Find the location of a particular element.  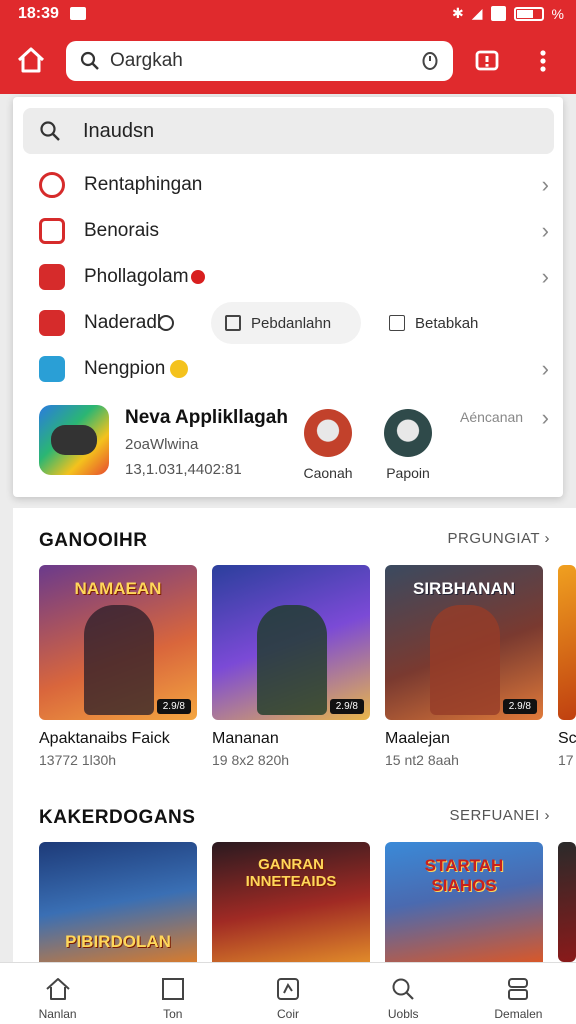

avatar-label-2: Papoin is located at coordinates (408, 473).